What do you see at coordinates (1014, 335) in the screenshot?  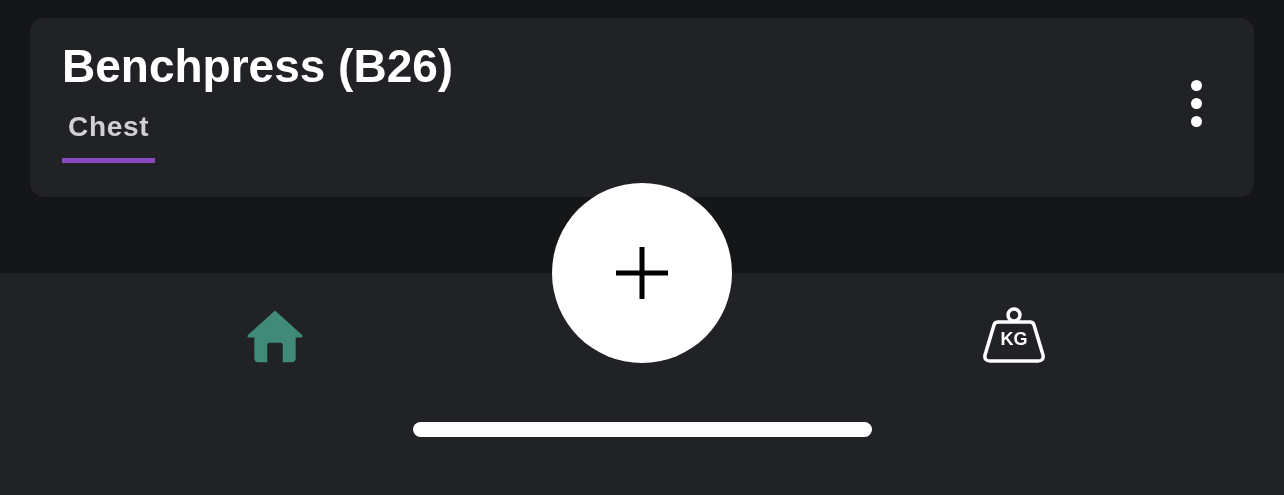 I see `weights-tab: KG` at bounding box center [1014, 335].